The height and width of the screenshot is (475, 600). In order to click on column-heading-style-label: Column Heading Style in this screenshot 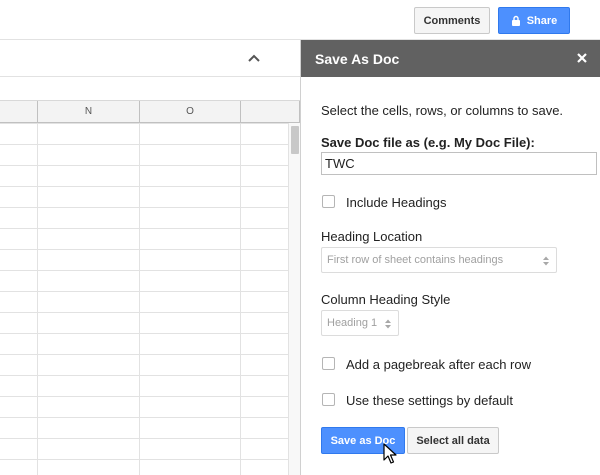, I will do `click(386, 299)`.